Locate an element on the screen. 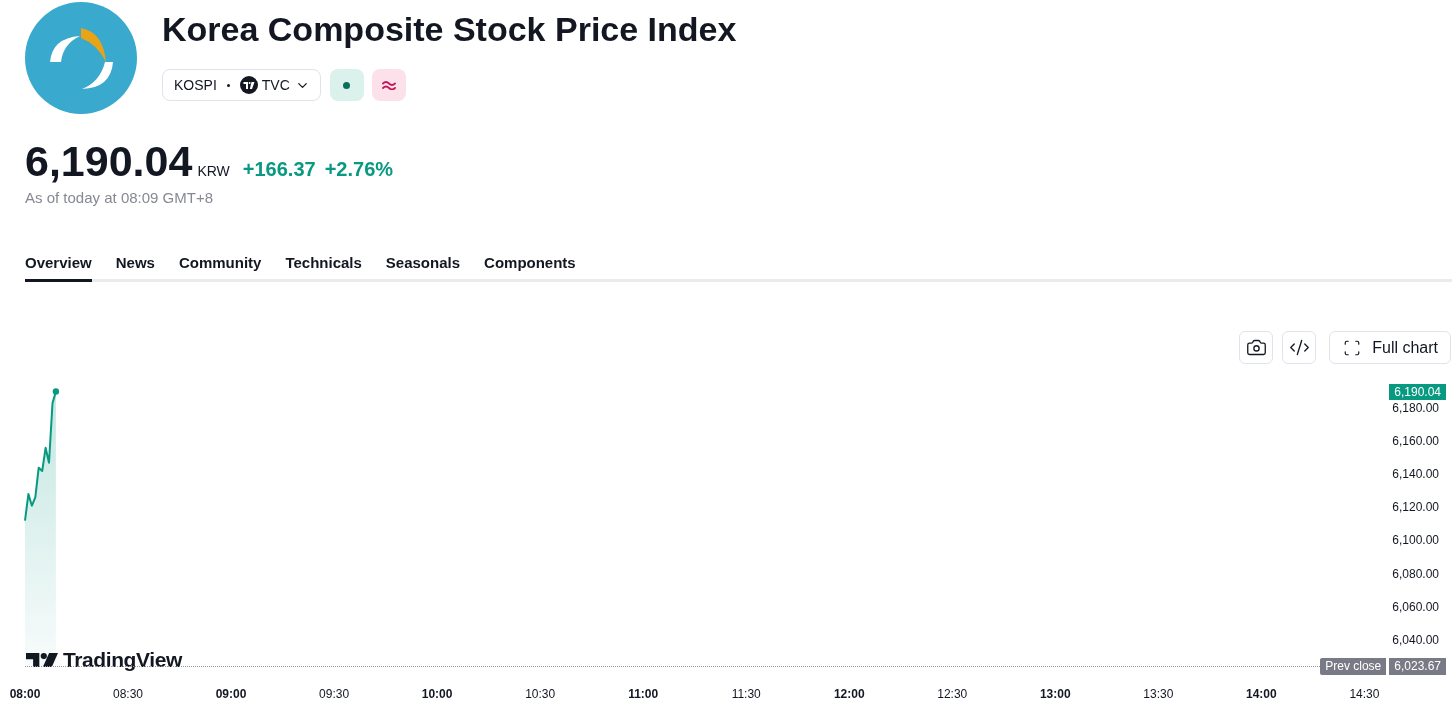 This screenshot has height=703, width=1456. page-title: Korea Composite Stock Price Index is located at coordinates (449, 29).